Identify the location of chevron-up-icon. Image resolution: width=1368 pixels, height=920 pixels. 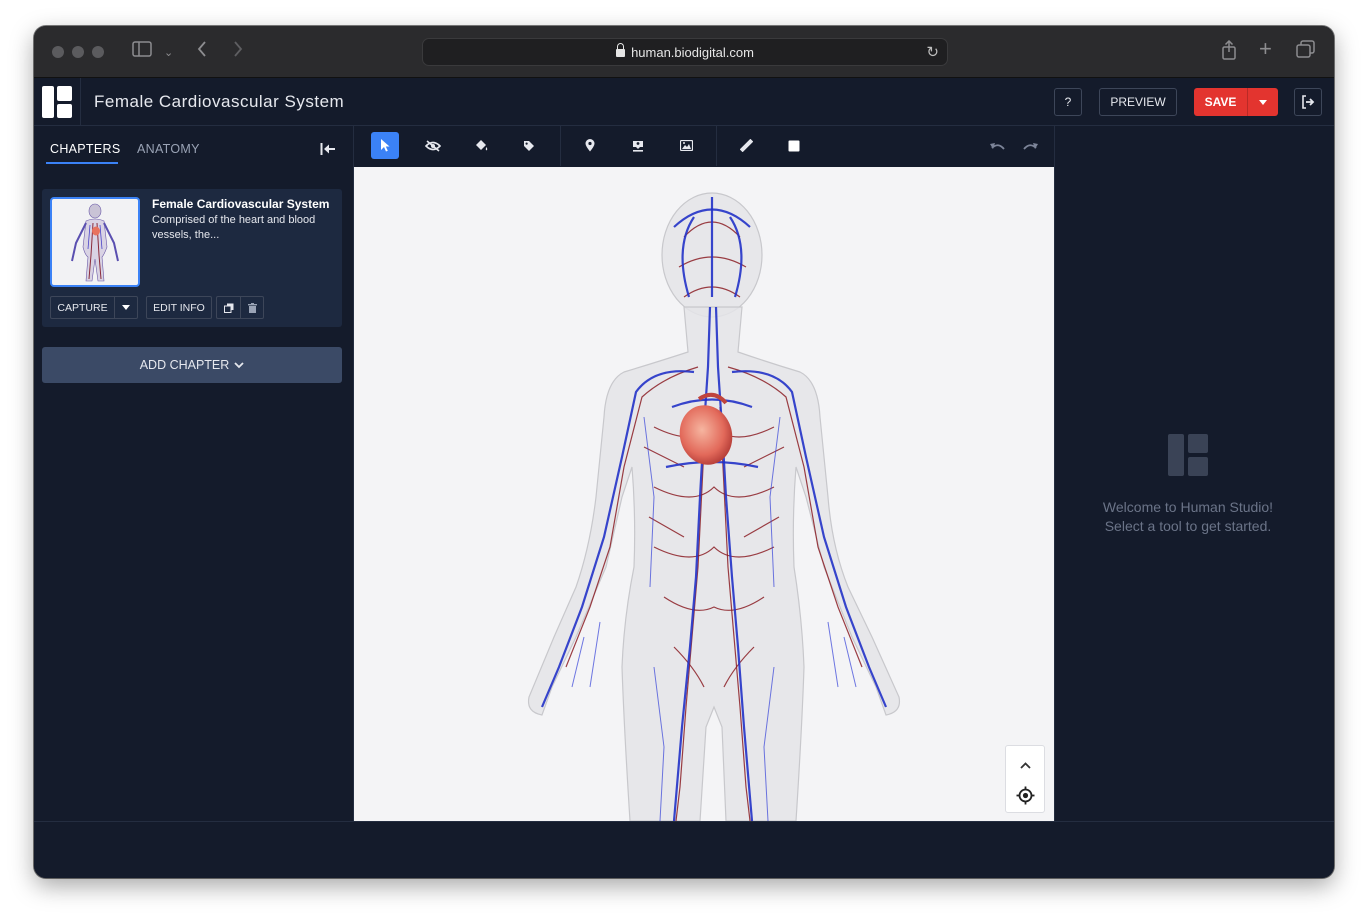
(1025, 765).